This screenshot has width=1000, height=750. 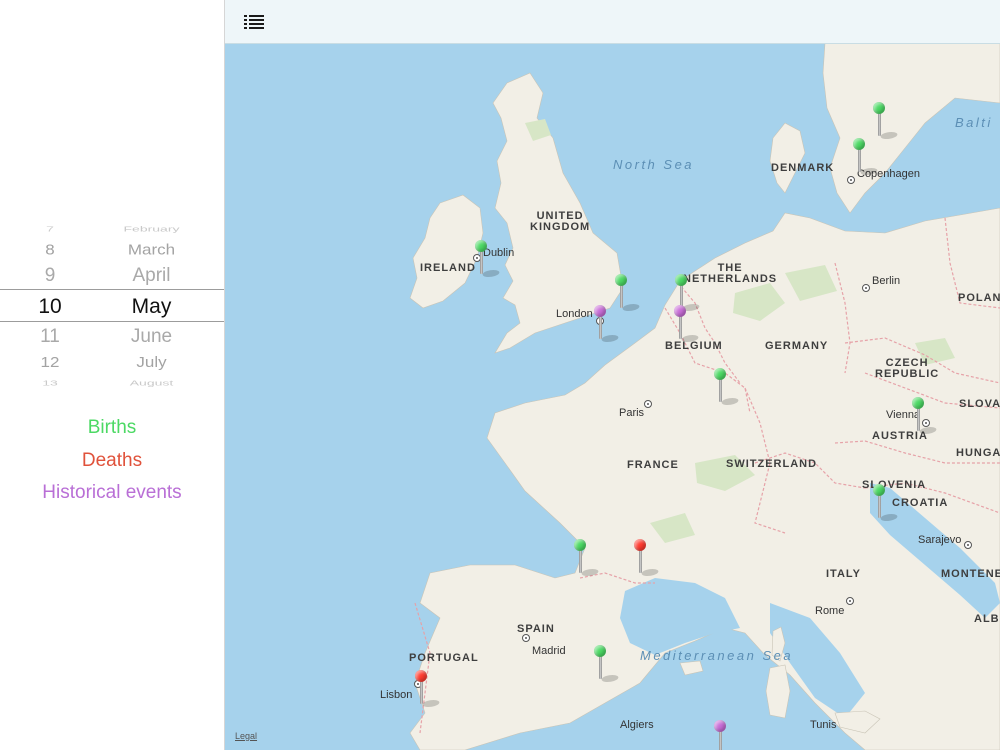 What do you see at coordinates (560, 221) in the screenshot?
I see `country-label-uk: UNITED KINGDOM` at bounding box center [560, 221].